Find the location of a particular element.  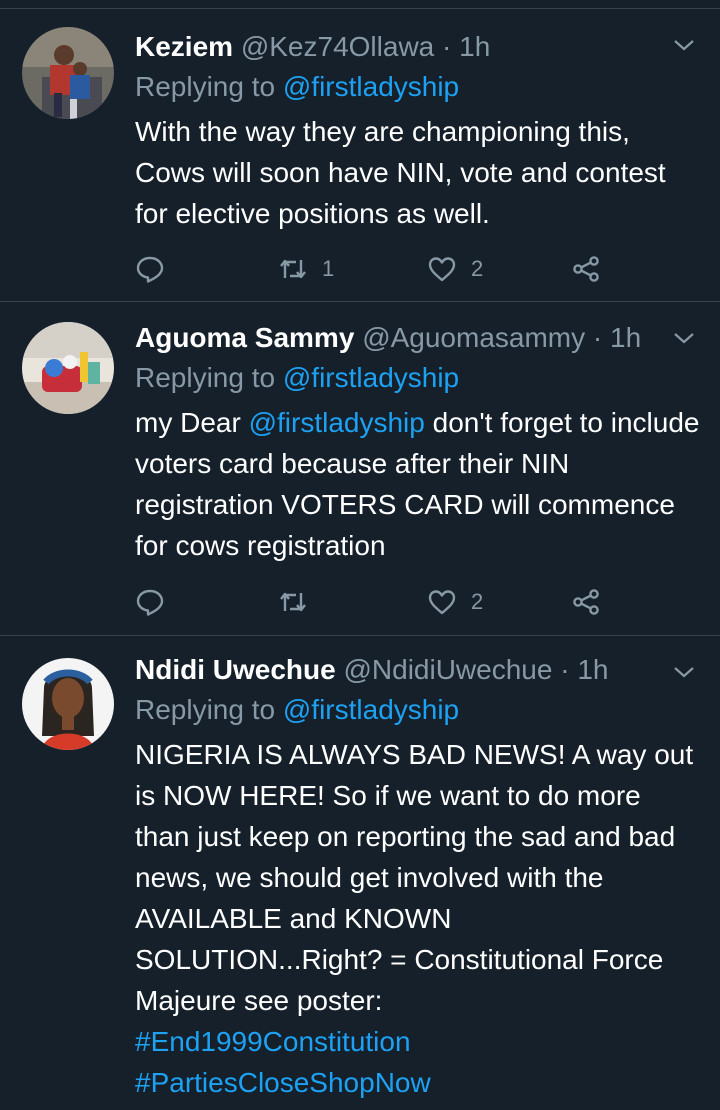

author-handle: @Kez74Ollawa is located at coordinates (337, 46).